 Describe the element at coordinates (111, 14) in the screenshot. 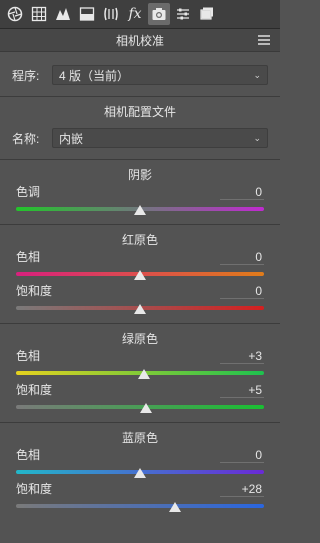

I see `lens-icon` at that location.